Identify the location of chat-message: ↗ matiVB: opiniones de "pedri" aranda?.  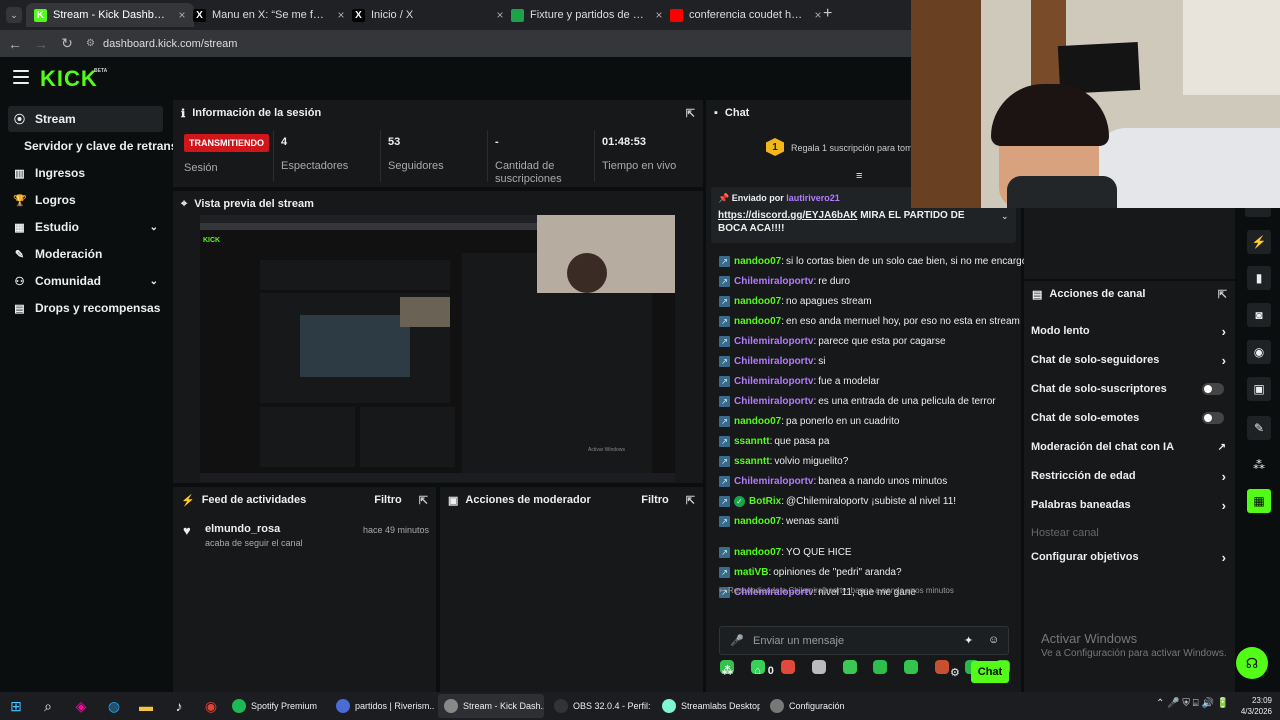
(810, 572).